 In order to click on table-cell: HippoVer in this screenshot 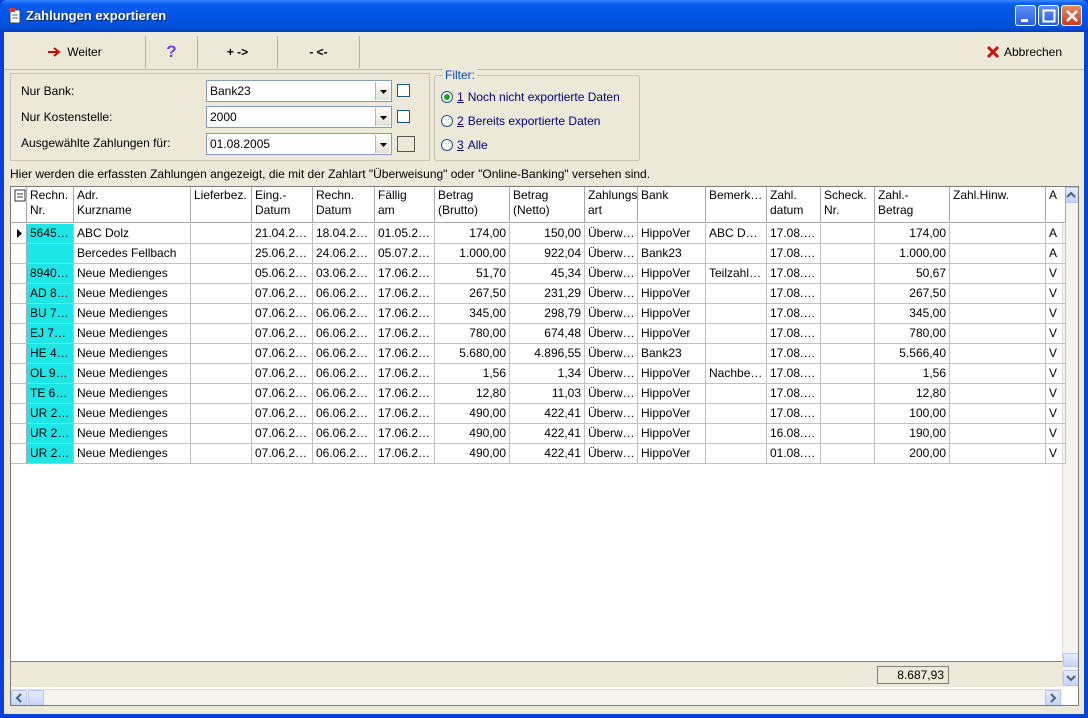, I will do `click(672, 294)`.